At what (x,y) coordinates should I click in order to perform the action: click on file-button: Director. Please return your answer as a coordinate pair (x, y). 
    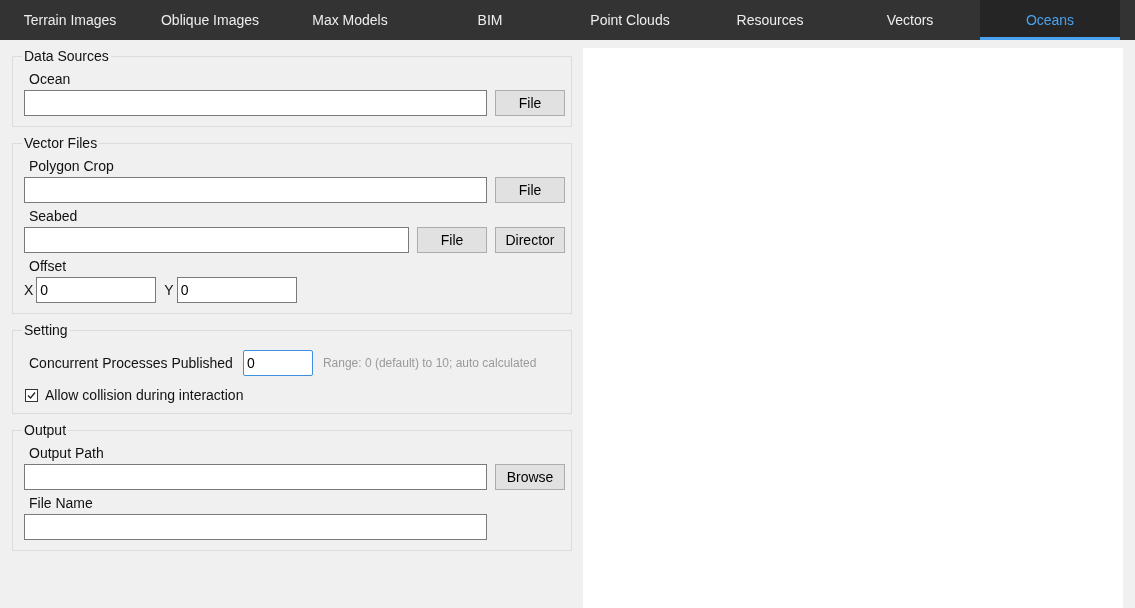
    Looking at the image, I should click on (530, 240).